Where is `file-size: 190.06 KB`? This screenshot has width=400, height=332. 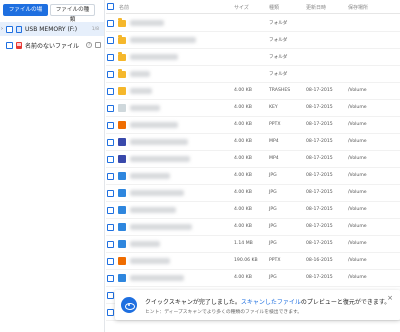
file-size: 190.06 KB is located at coordinates (246, 260).